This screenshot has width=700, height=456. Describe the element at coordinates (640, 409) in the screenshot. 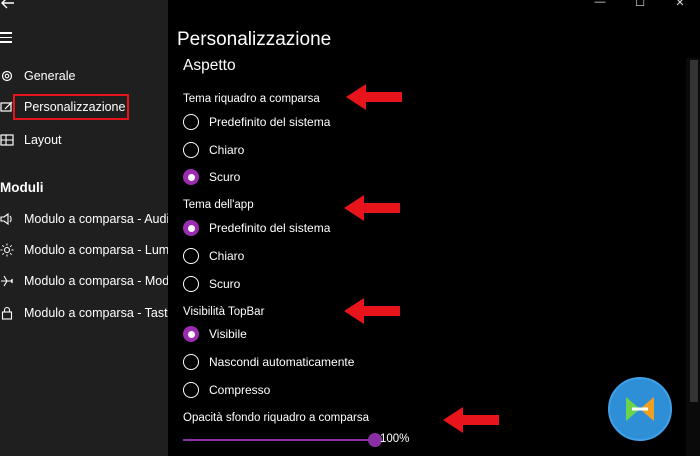

I see `site-logo` at that location.